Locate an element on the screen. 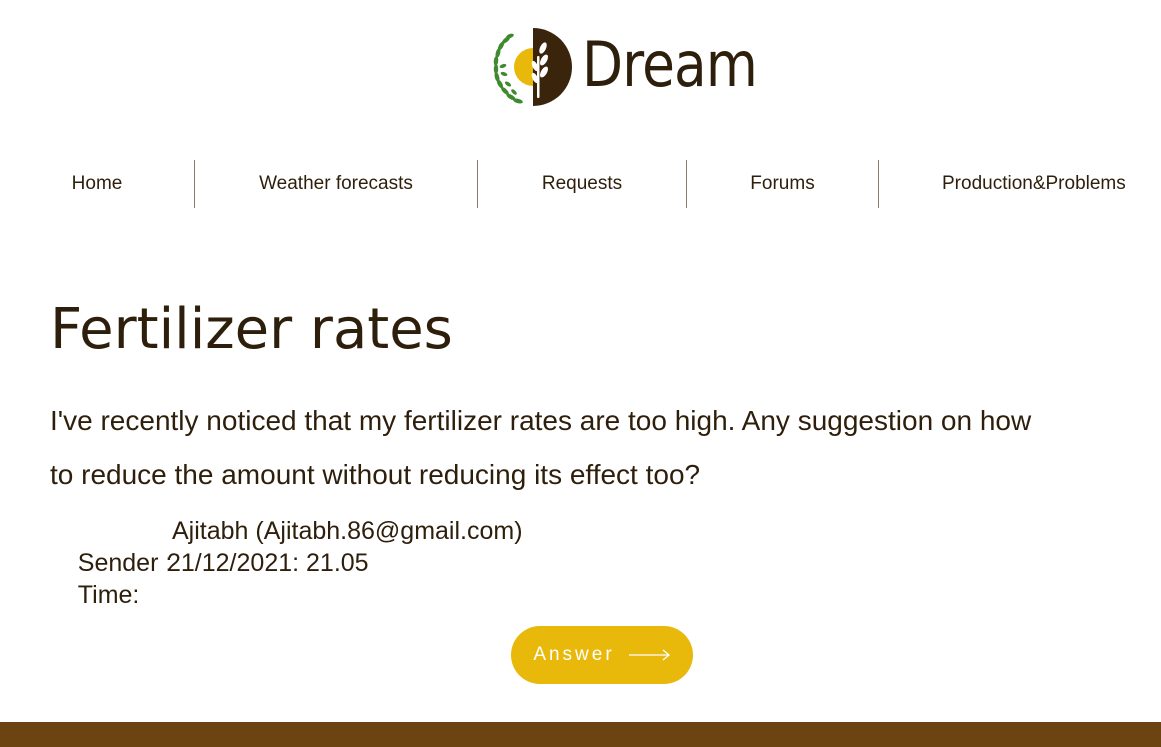 This screenshot has width=1161, height=747. nav-item-home: Home is located at coordinates (97, 184).